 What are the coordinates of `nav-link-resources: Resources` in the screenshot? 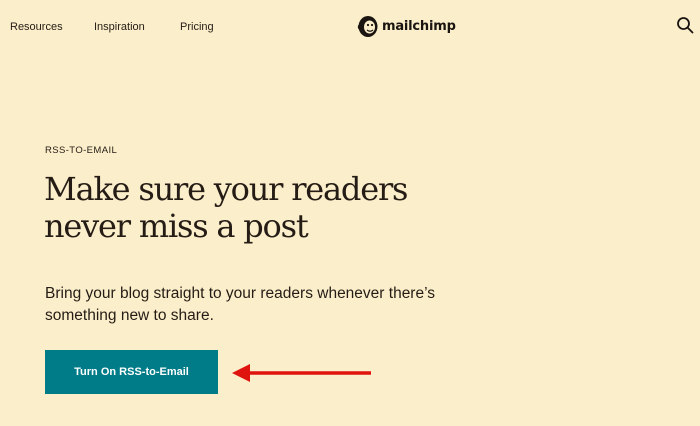 It's located at (36, 27).